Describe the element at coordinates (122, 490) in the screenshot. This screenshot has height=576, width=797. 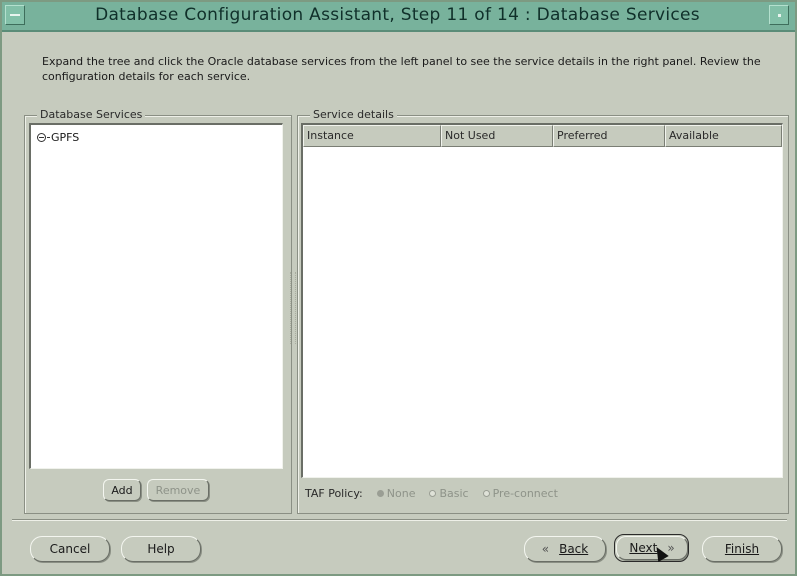
I see `add-button: Add` at that location.